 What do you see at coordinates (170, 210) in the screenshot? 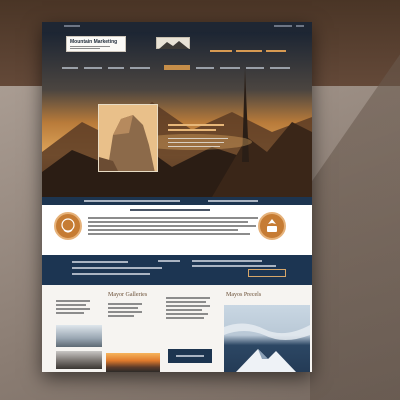
I see `features-title` at bounding box center [170, 210].